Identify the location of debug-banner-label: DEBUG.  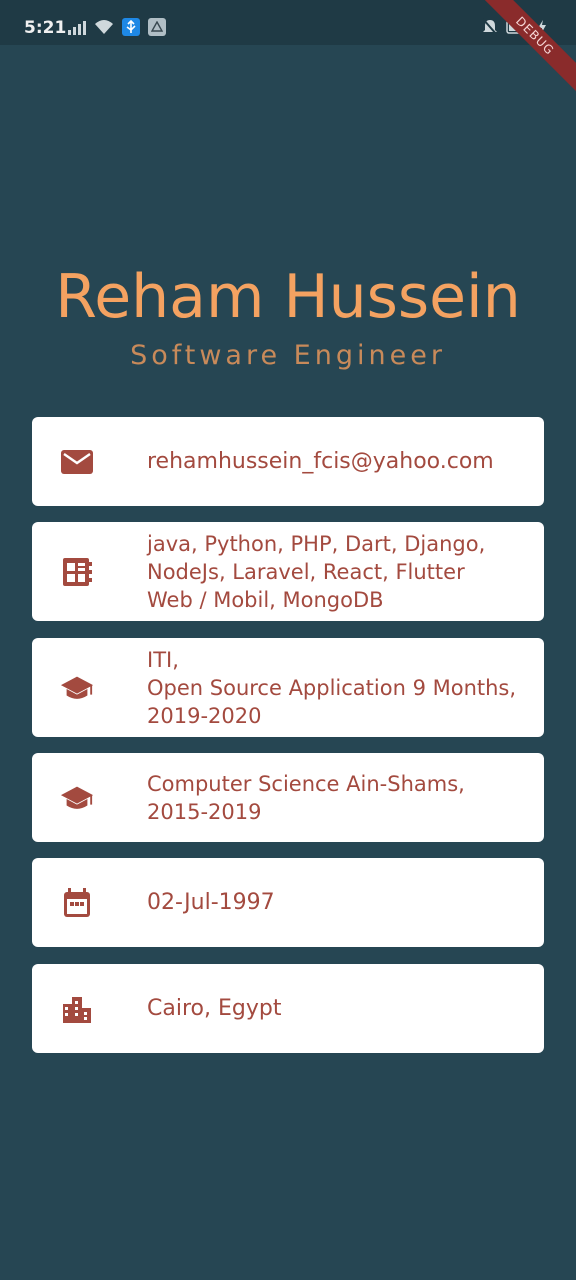
(525, 48).